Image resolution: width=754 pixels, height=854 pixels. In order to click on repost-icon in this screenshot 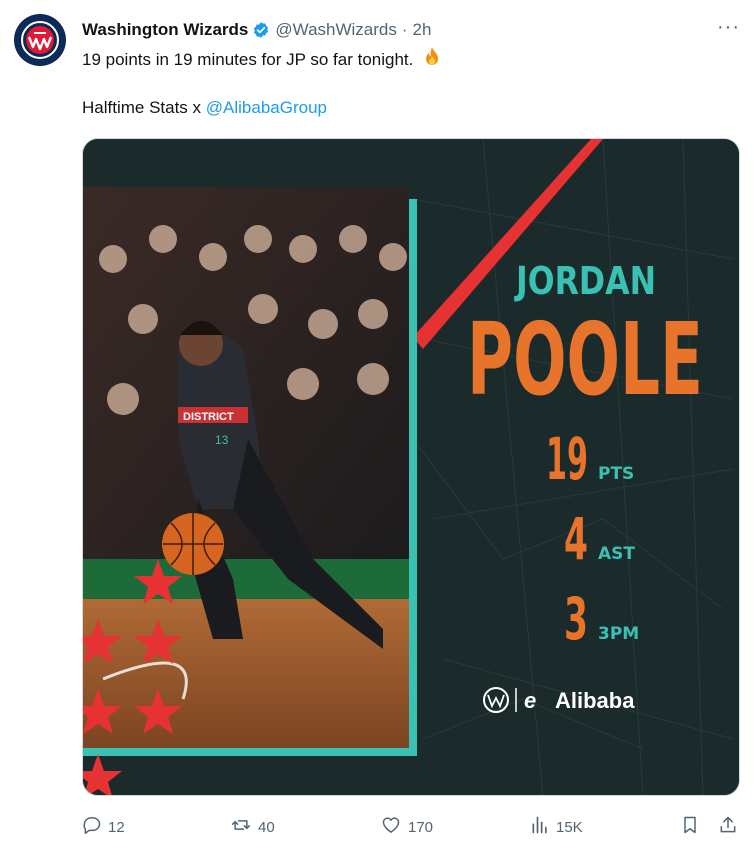, I will do `click(241, 827)`.